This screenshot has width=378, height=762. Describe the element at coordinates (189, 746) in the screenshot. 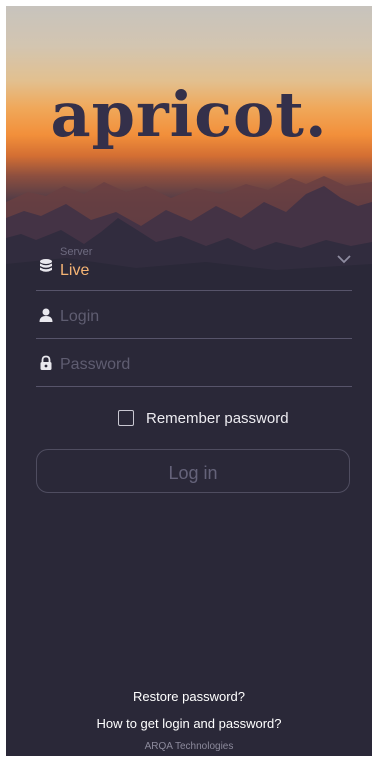

I see `company-label: ARQA Technologies` at that location.